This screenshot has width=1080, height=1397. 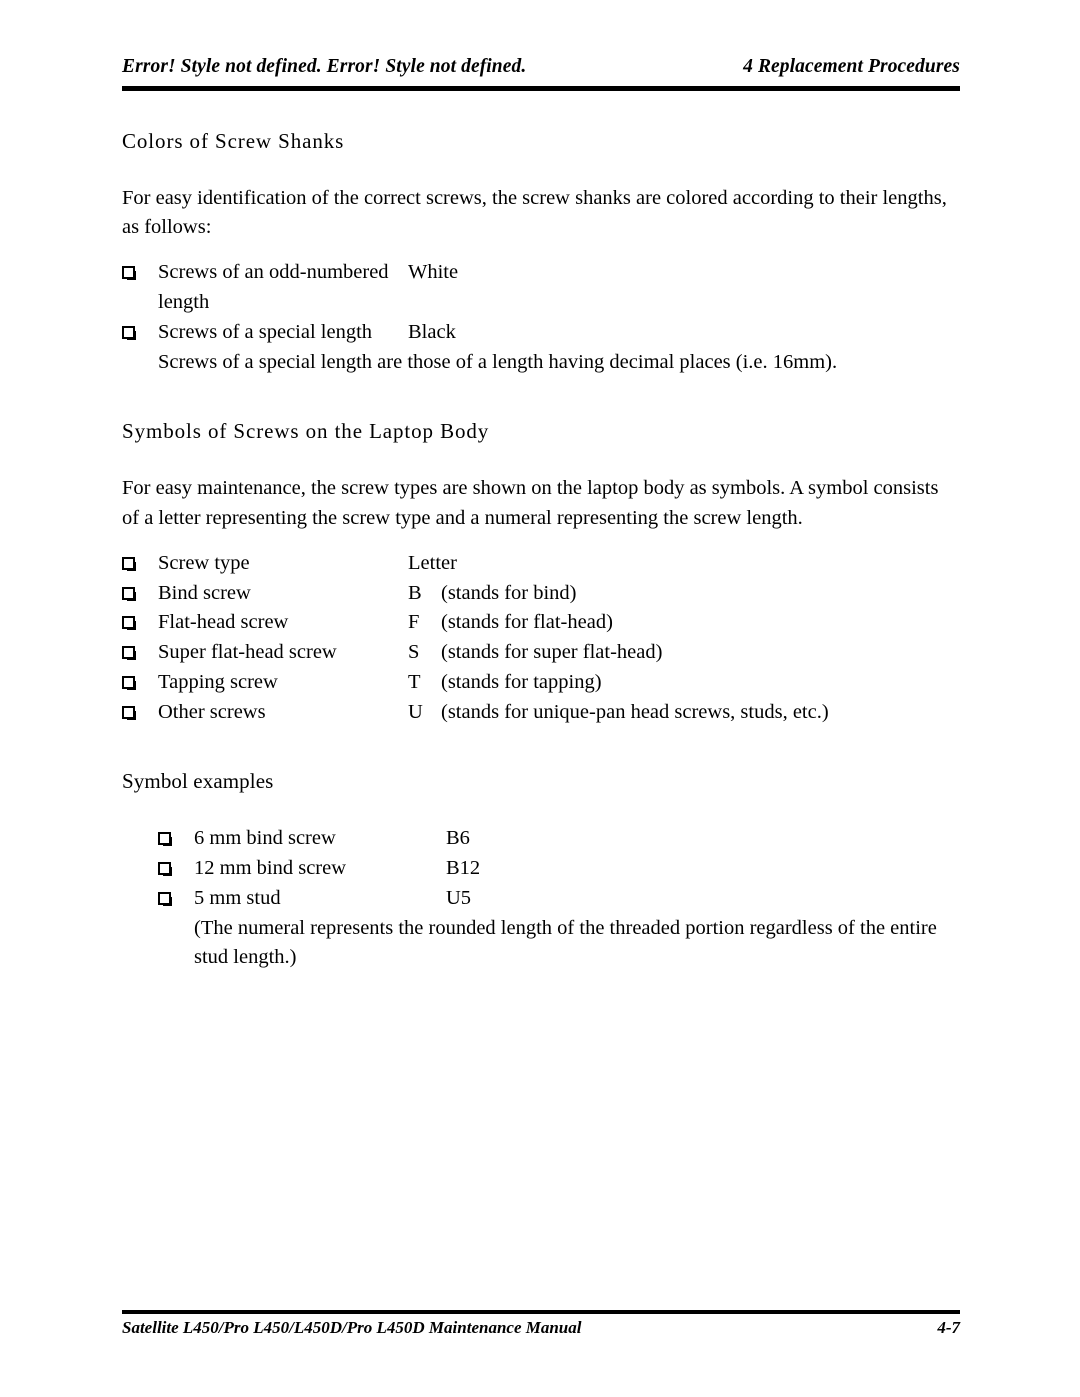 I want to click on screw-letter: U, so click(x=415, y=712).